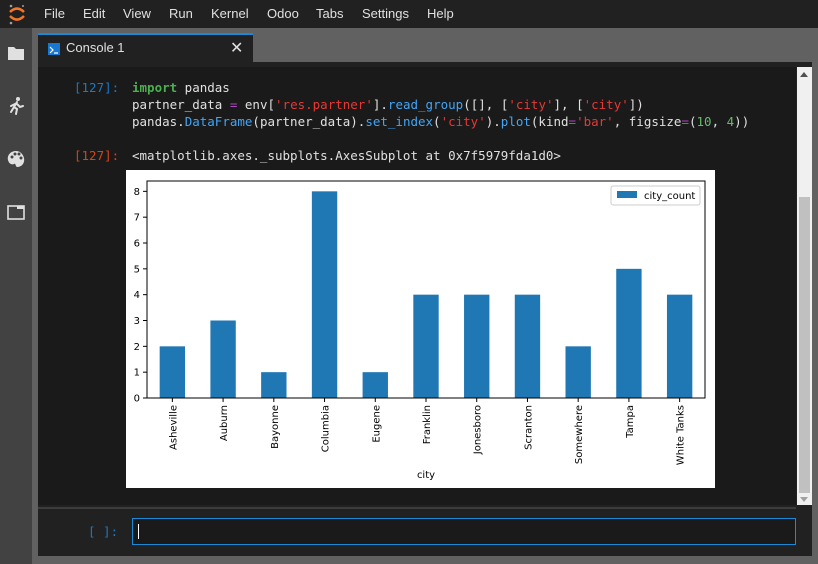 This screenshot has width=818, height=564. What do you see at coordinates (137, 192) in the screenshot?
I see `y-tick-label: 8` at bounding box center [137, 192].